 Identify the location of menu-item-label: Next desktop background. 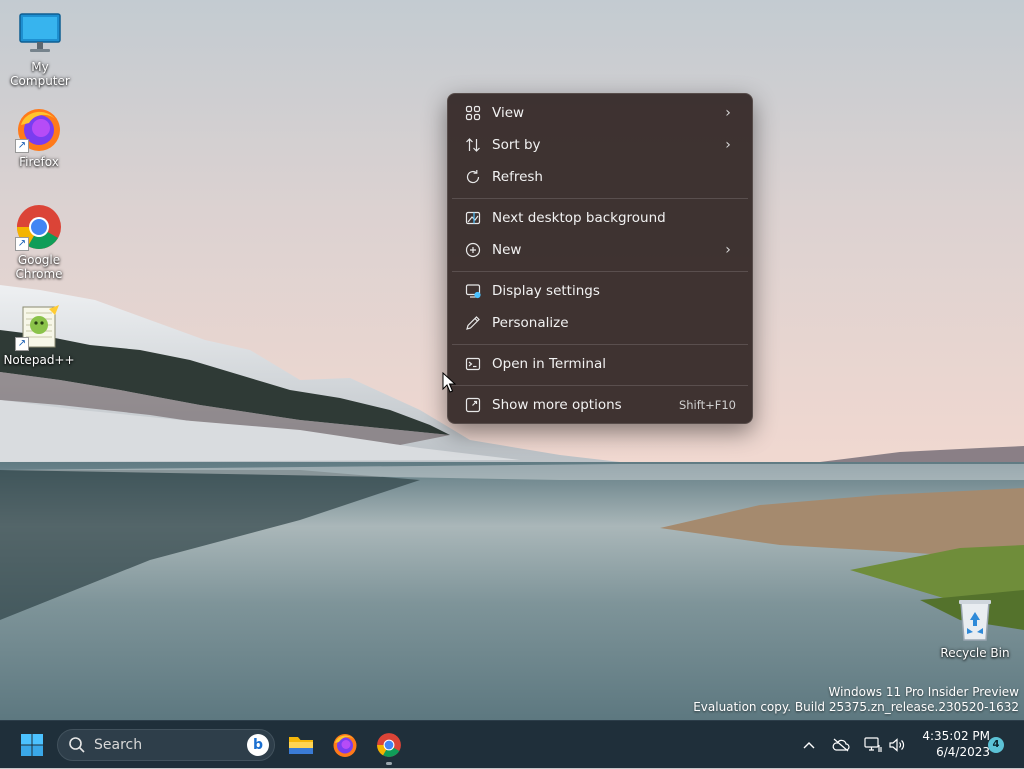
(579, 218).